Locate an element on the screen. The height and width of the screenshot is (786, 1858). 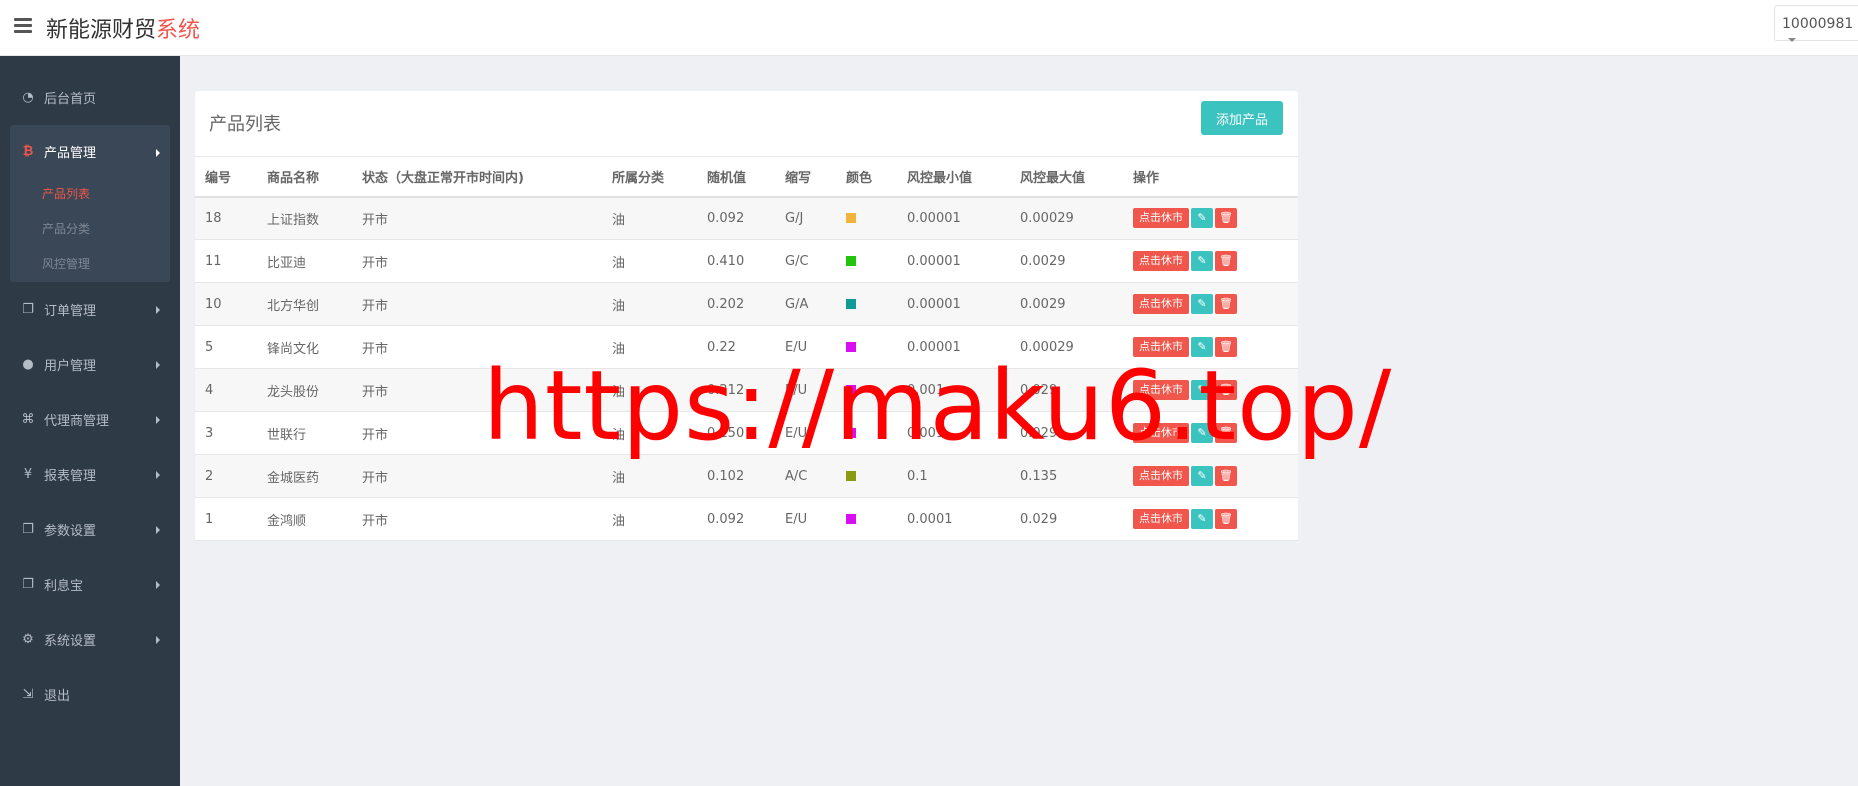
sidebar-item-logout: ⇲ 退出 is located at coordinates (90, 694).